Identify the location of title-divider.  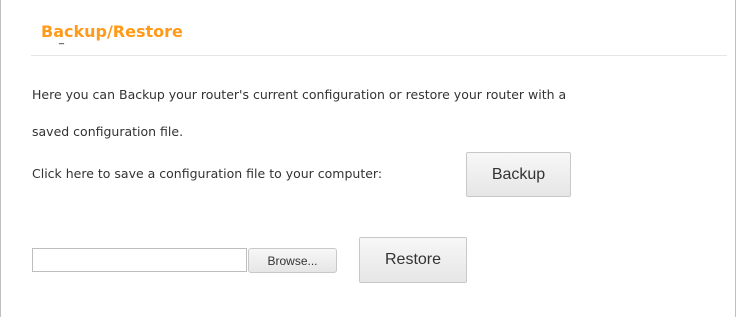
(379, 55).